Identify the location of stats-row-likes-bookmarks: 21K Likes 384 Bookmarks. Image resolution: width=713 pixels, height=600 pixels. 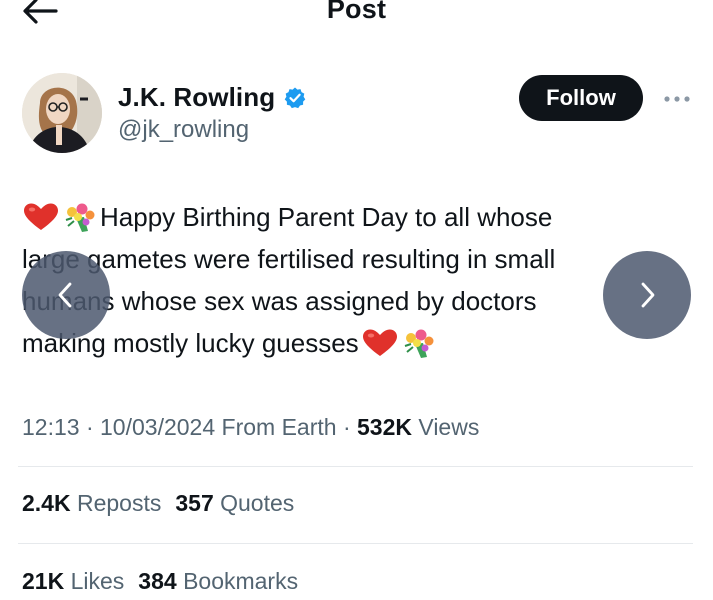
(160, 581).